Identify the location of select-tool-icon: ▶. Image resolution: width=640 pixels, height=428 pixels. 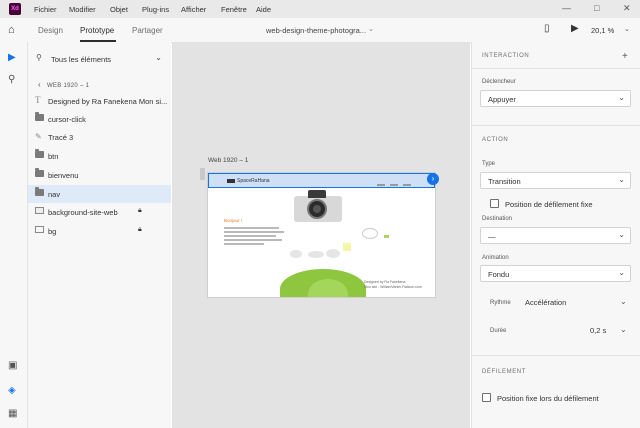
(12, 57).